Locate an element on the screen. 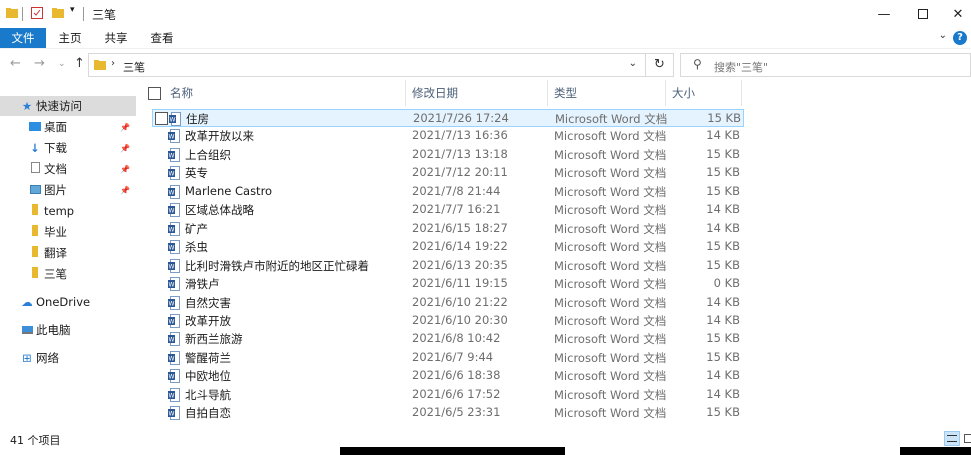 This screenshot has height=455, width=971. nav-item-documents: 文档 📌 is located at coordinates (68, 169).